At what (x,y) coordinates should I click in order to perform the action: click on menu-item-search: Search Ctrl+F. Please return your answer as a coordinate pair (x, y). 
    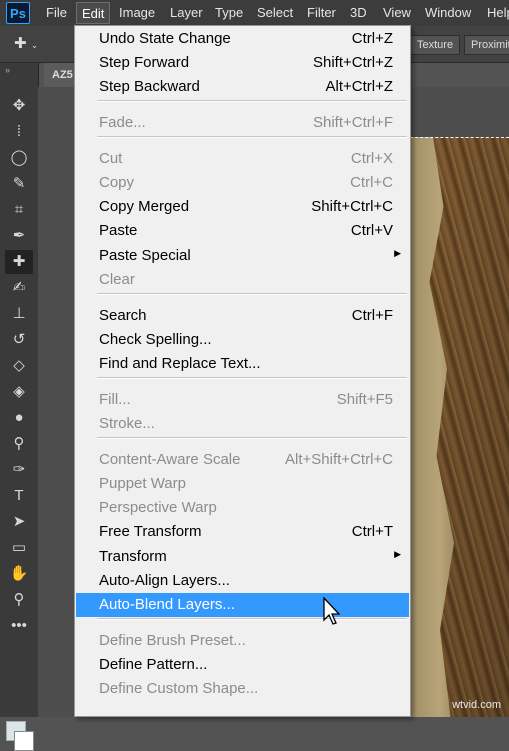
    Looking at the image, I should click on (242, 316).